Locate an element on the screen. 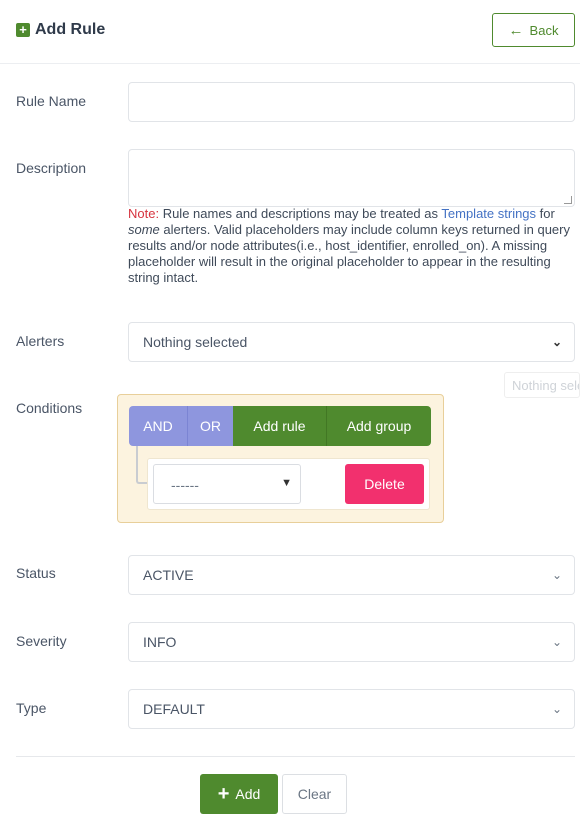  alerters-value: Nothing selected is located at coordinates (195, 342).